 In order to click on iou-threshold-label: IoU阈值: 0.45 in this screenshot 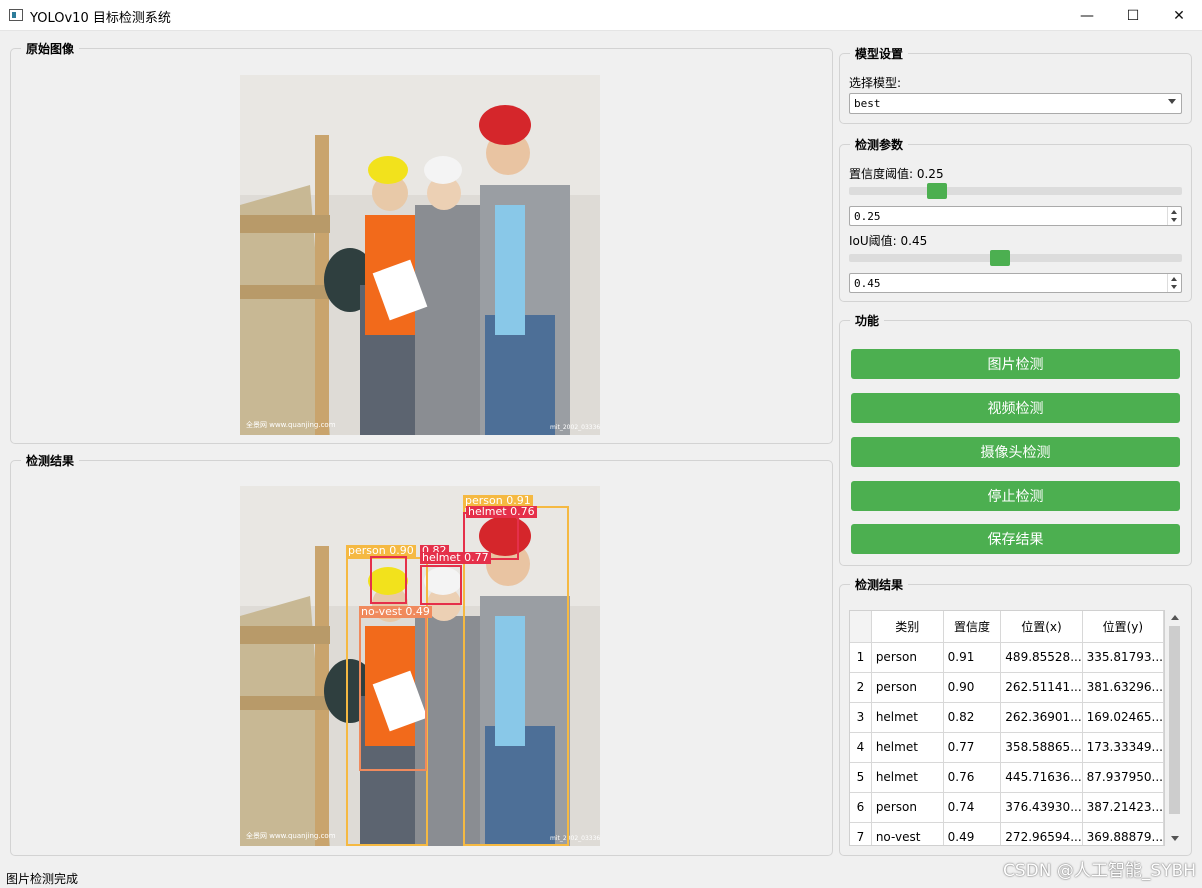, I will do `click(888, 241)`.